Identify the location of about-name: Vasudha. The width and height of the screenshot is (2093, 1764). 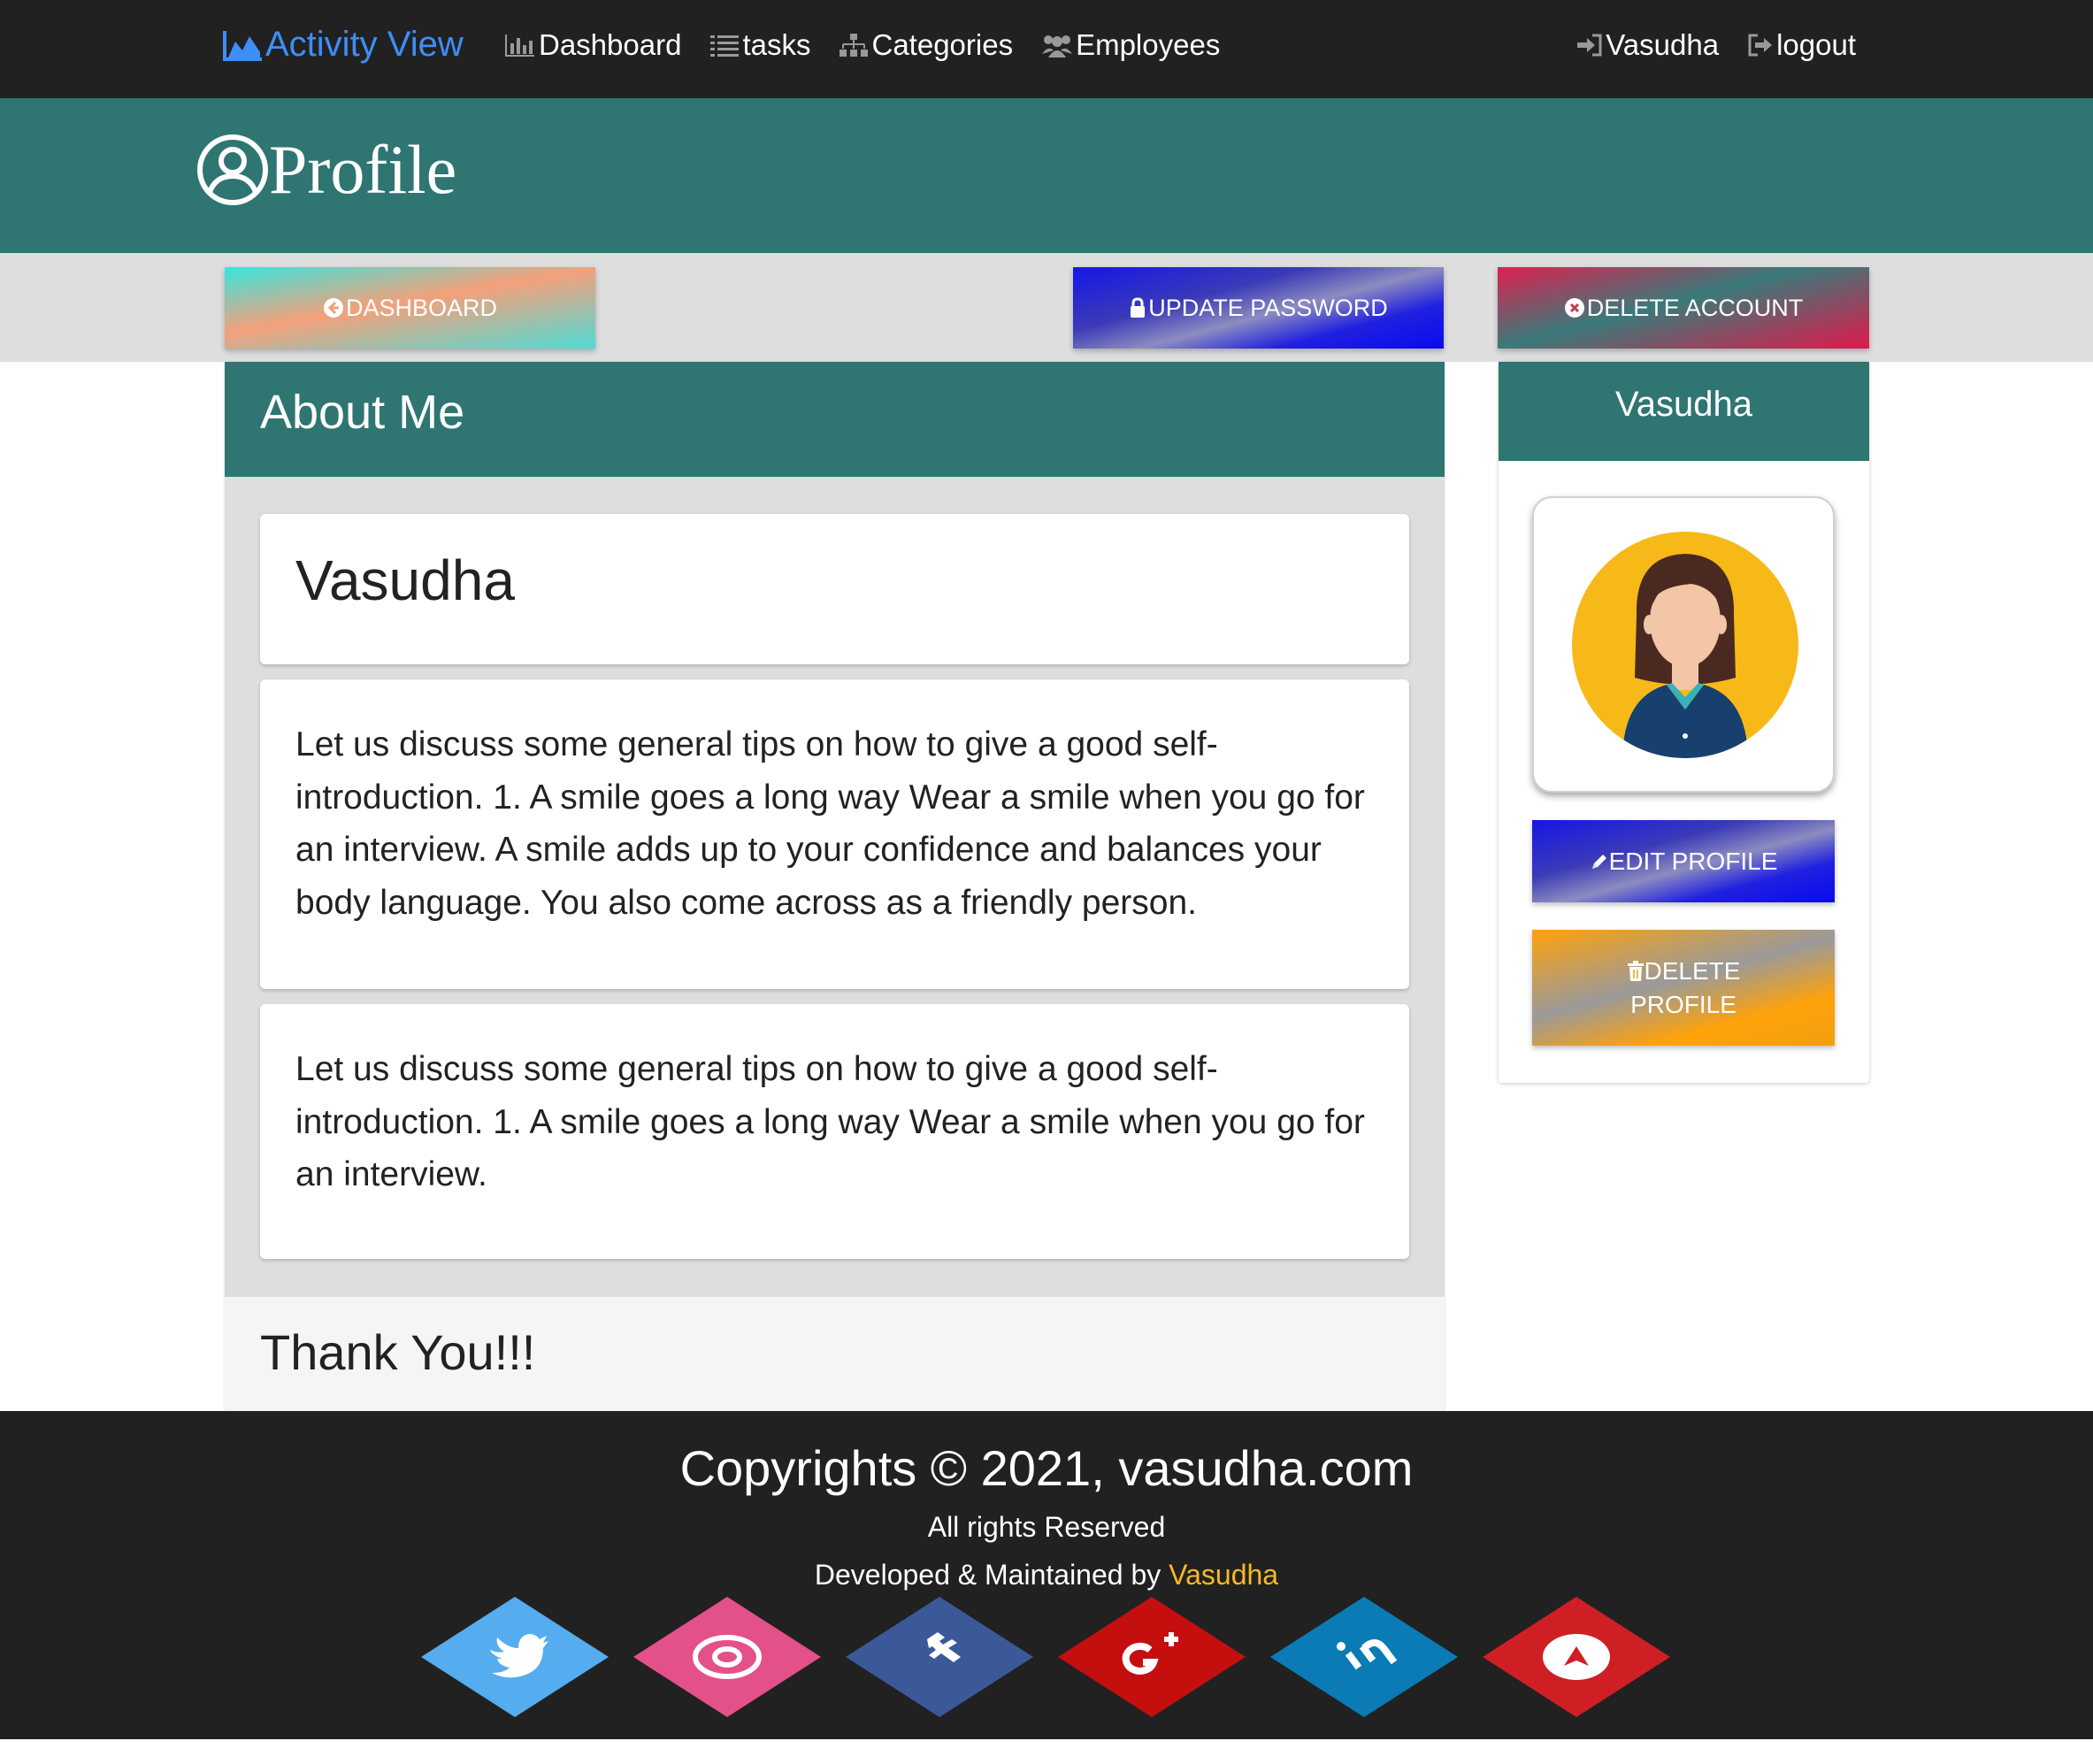
(405, 580).